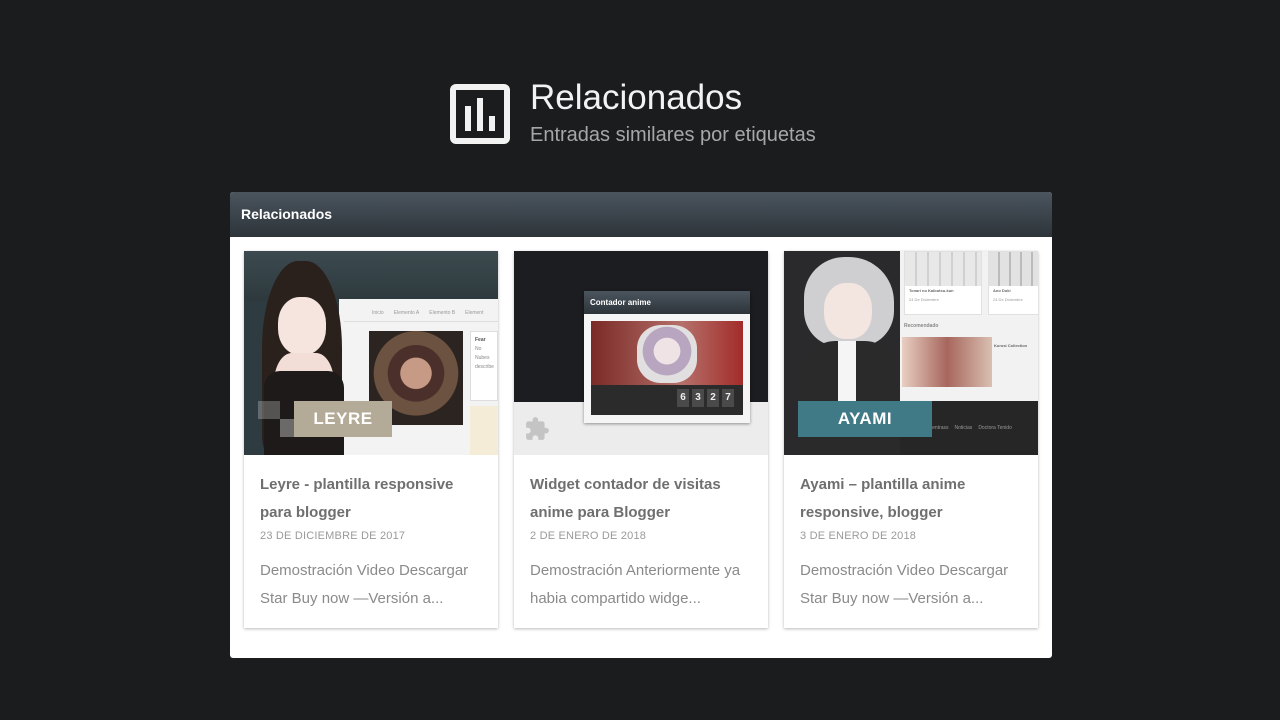  I want to click on thumb-label: AYAMI, so click(865, 419).